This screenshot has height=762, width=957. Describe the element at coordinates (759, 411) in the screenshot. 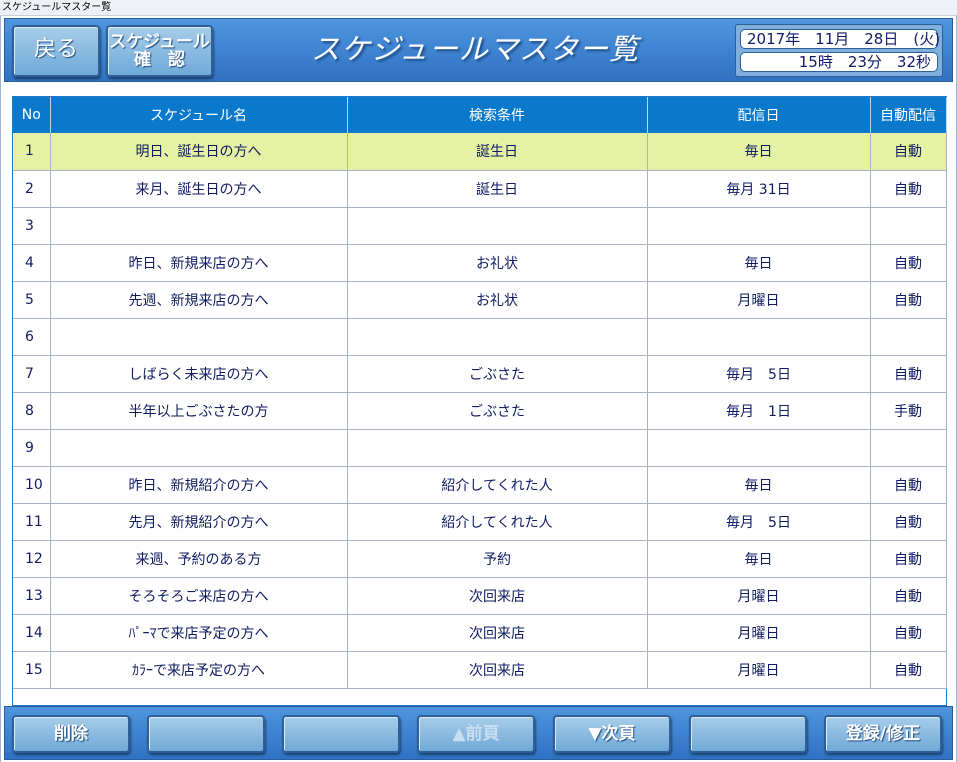

I see `cell-delivery-date: 毎月 1日` at that location.